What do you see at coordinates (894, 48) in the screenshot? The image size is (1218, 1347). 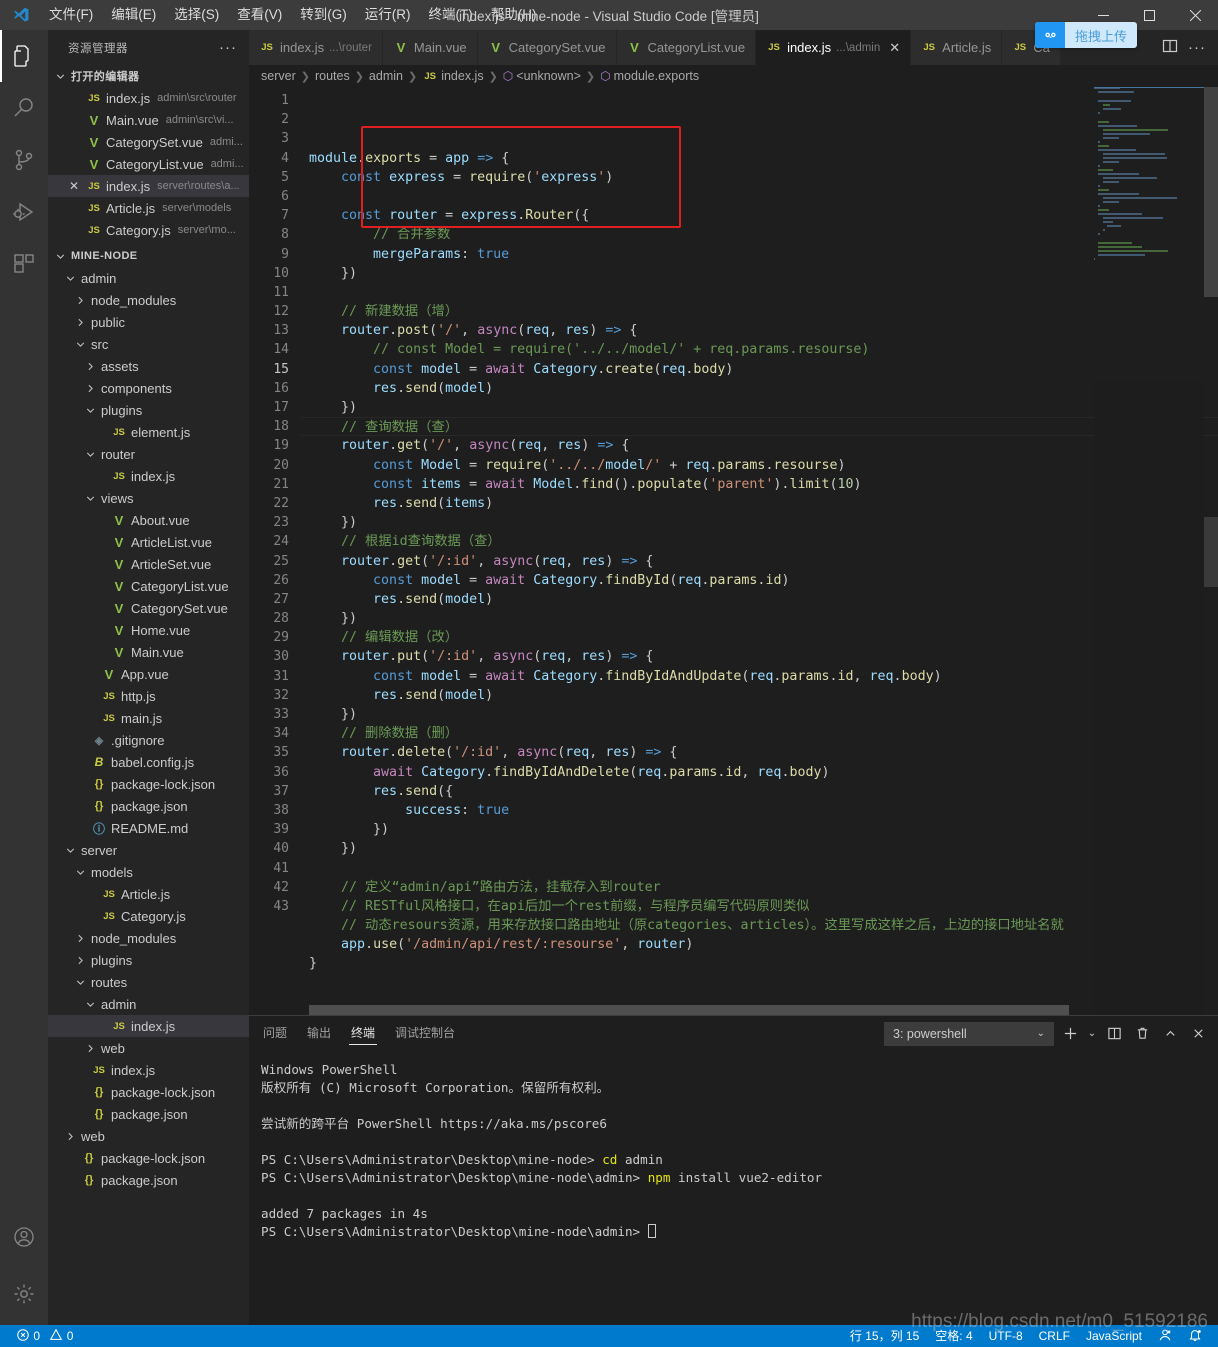 I see `tab-close-icon: ✕` at bounding box center [894, 48].